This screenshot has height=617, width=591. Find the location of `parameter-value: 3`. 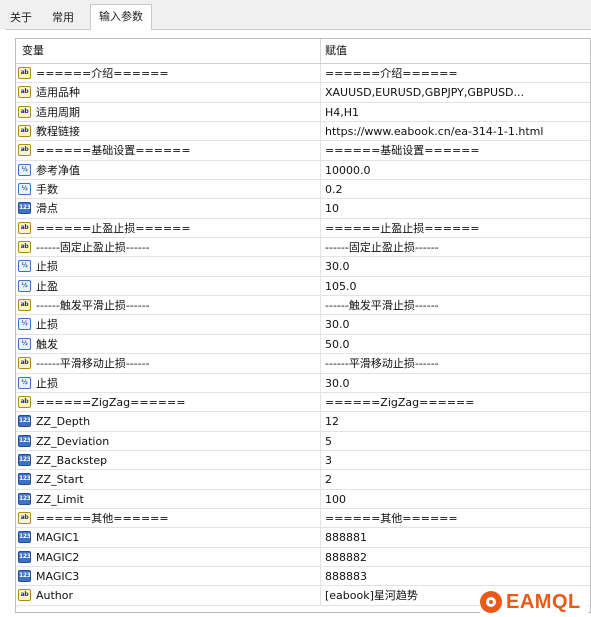

parameter-value: 3 is located at coordinates (456, 460).